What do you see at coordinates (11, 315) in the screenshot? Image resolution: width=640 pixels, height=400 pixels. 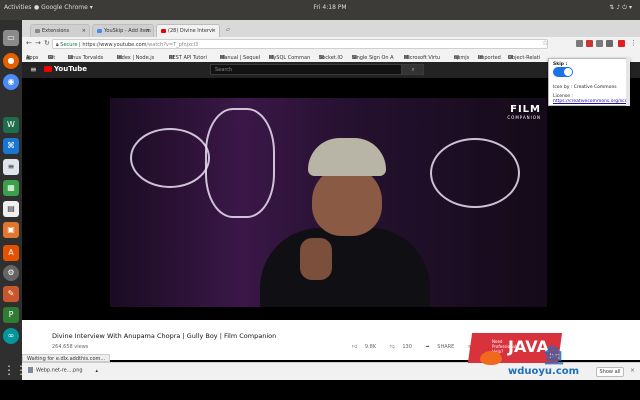 I see `pycharm-icon: P` at bounding box center [11, 315].